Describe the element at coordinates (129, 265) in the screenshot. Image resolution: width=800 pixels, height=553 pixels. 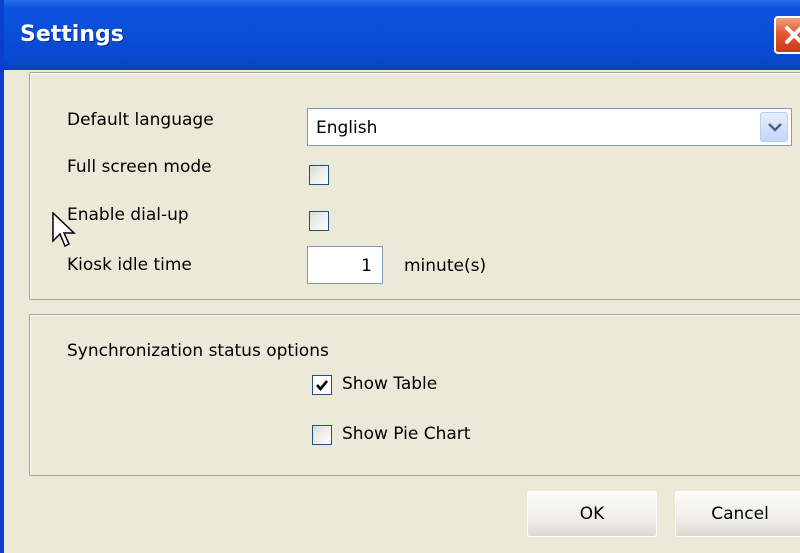
I see `kiosk-idle-time-label: Kiosk idle time` at that location.